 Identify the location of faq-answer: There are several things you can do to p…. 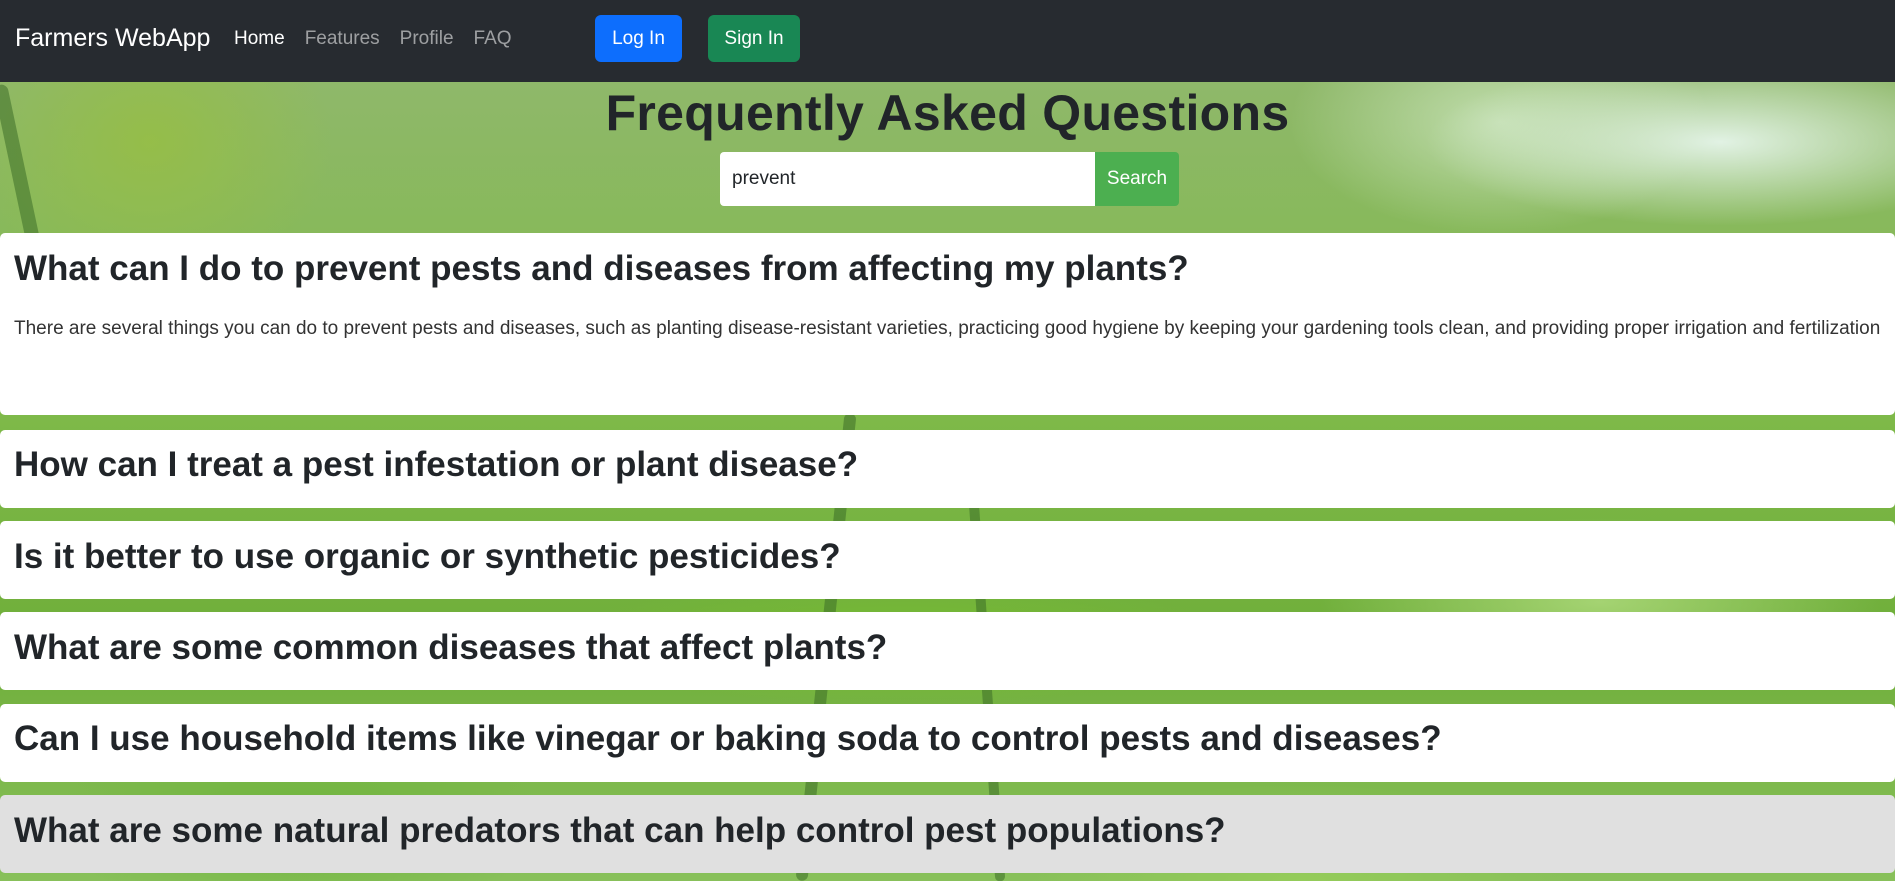
(947, 328).